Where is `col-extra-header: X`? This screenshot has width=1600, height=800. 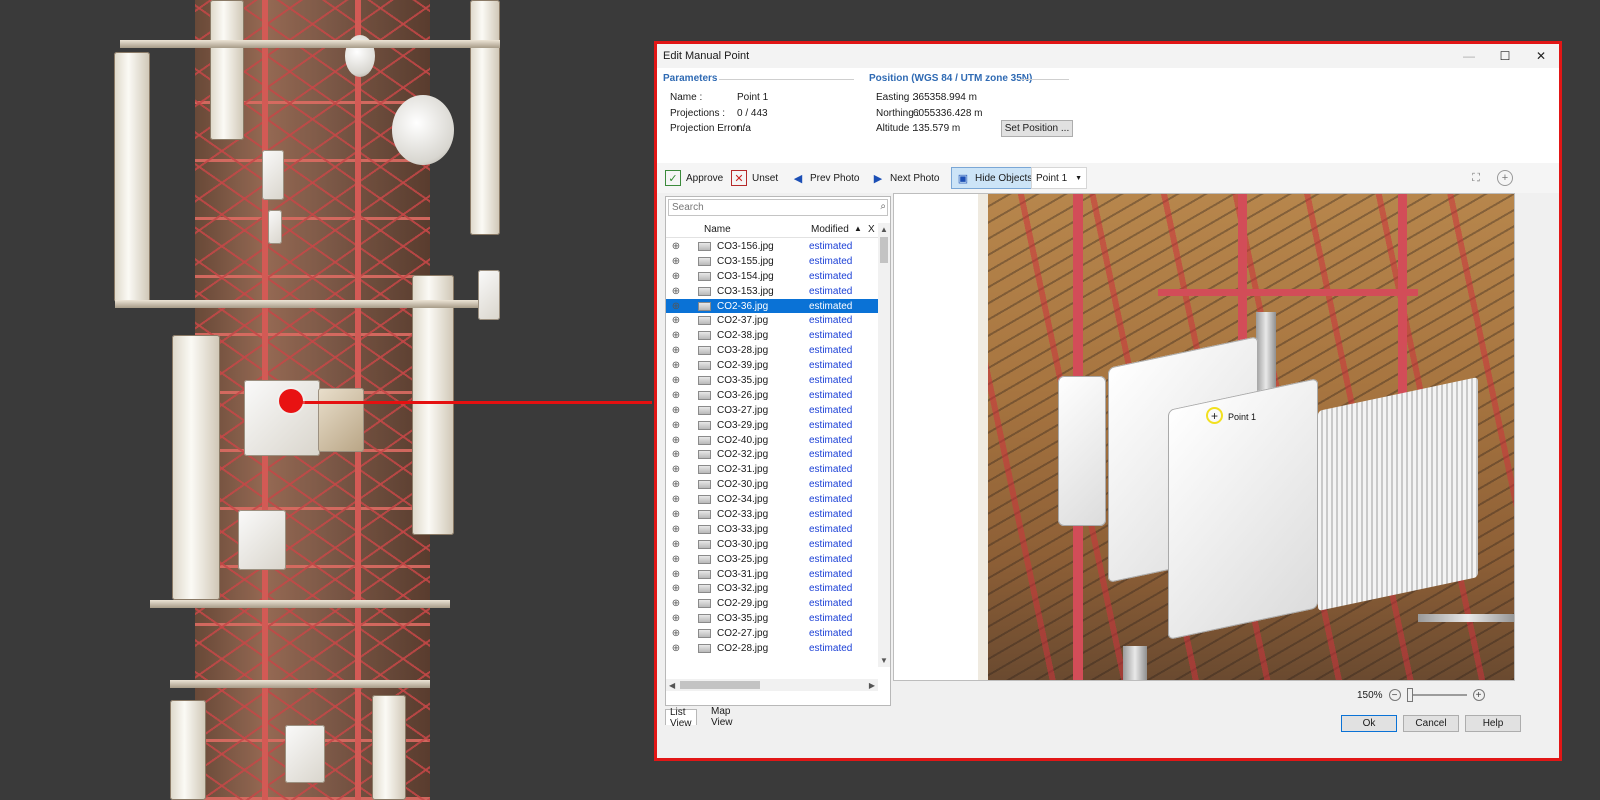 col-extra-header: X is located at coordinates (871, 229).